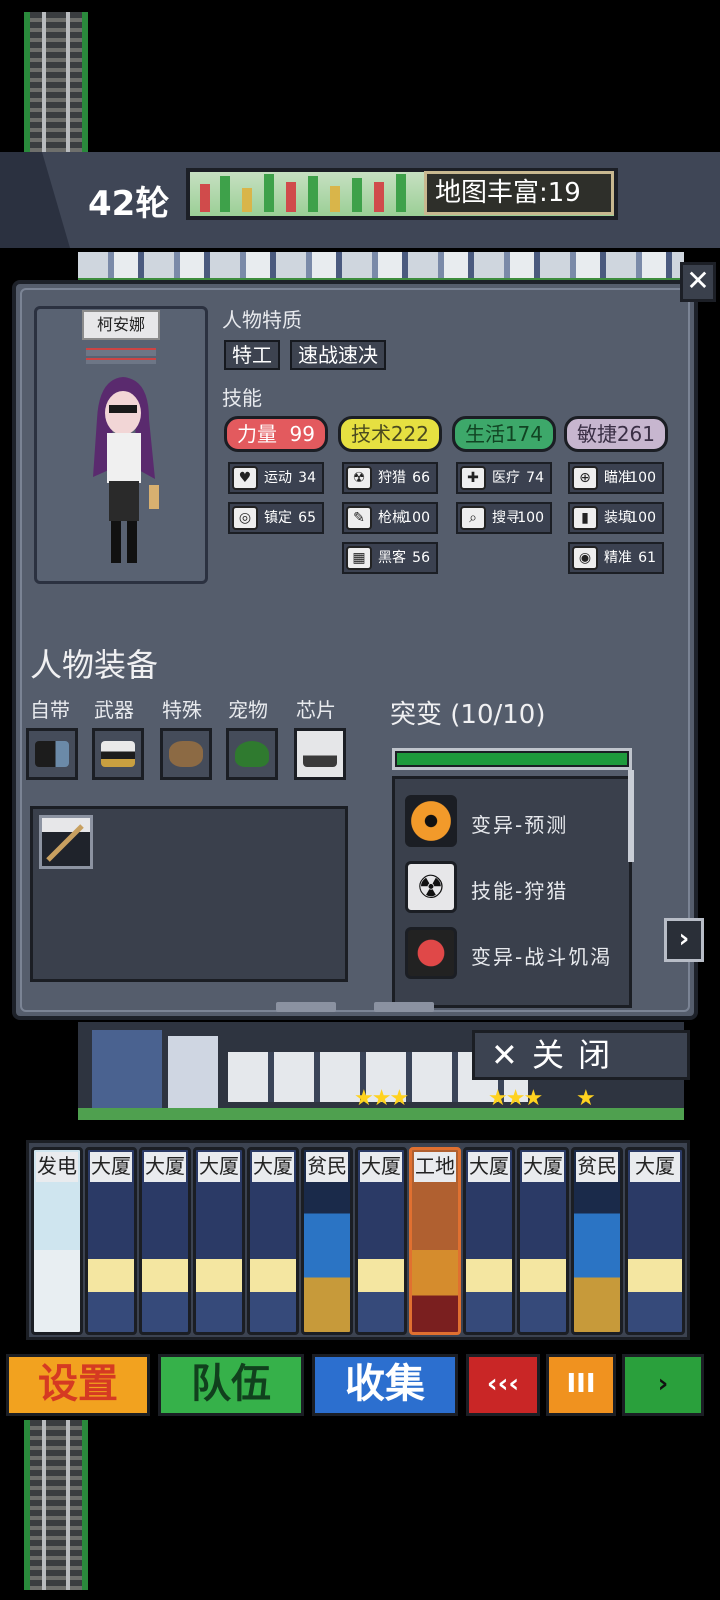 The image size is (720, 1600). I want to click on mutation-item: 变异-战斗饥渴, so click(515, 955).